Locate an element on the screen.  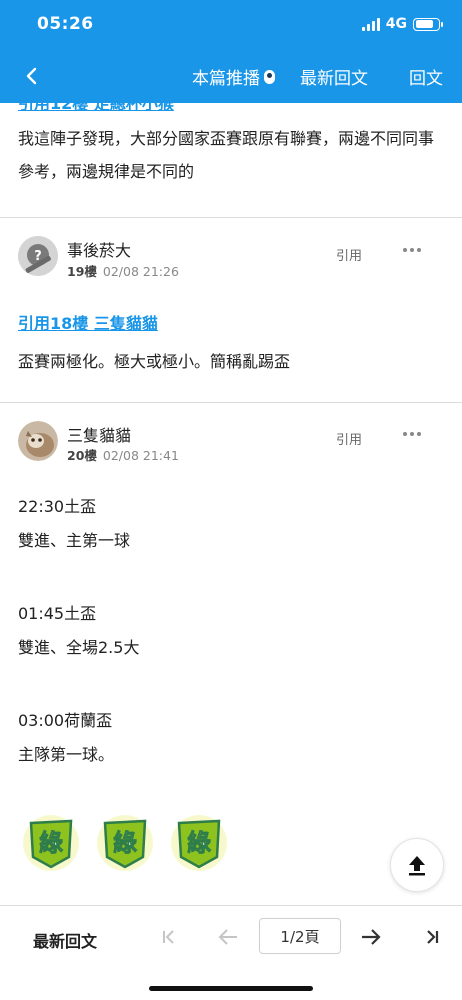
arrow-right-icon is located at coordinates (371, 937).